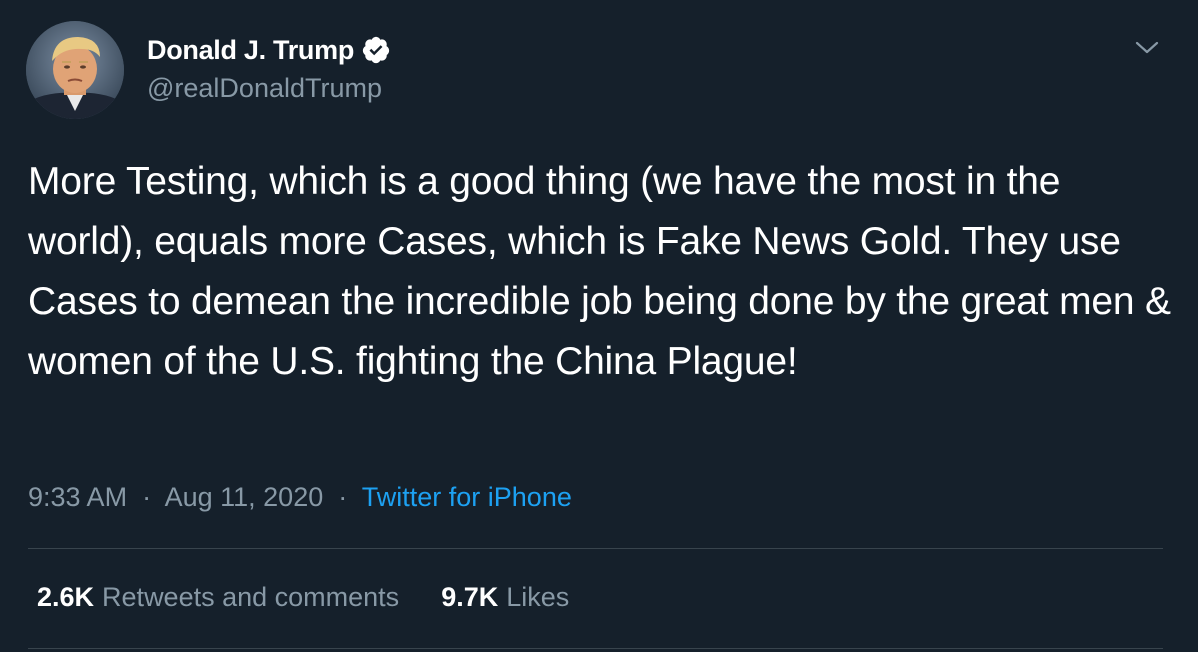  What do you see at coordinates (250, 50) in the screenshot?
I see `author-display-name: Donald J. Trump` at bounding box center [250, 50].